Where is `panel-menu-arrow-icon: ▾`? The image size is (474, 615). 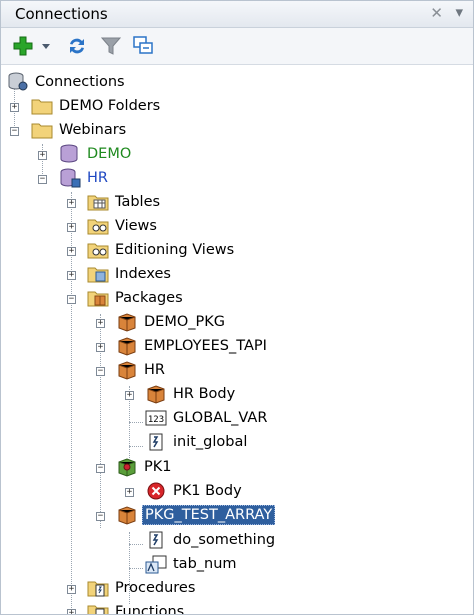
panel-menu-arrow-icon: ▾ is located at coordinates (459, 12).